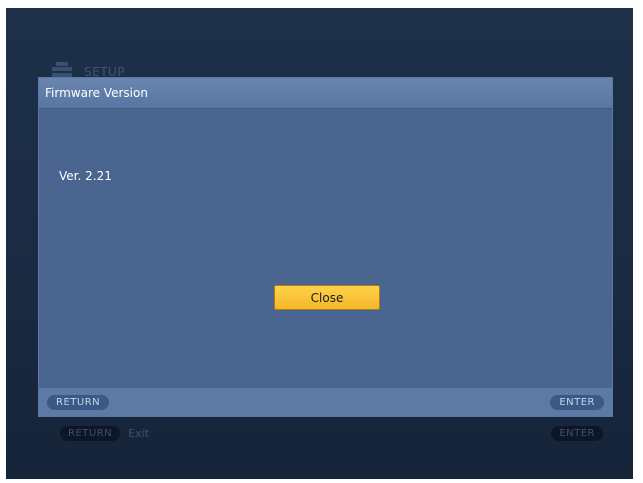  Describe the element at coordinates (85, 176) in the screenshot. I see `firmware-version-value: Ver. 2.21` at that location.